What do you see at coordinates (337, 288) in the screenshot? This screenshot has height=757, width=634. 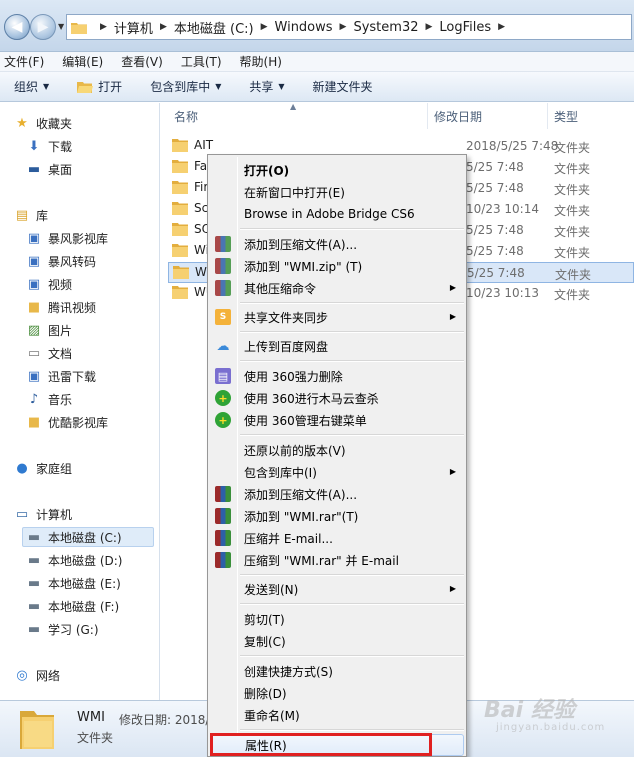 I see `menu-item-other-compress: 其他压缩命令 ▶` at bounding box center [337, 288].